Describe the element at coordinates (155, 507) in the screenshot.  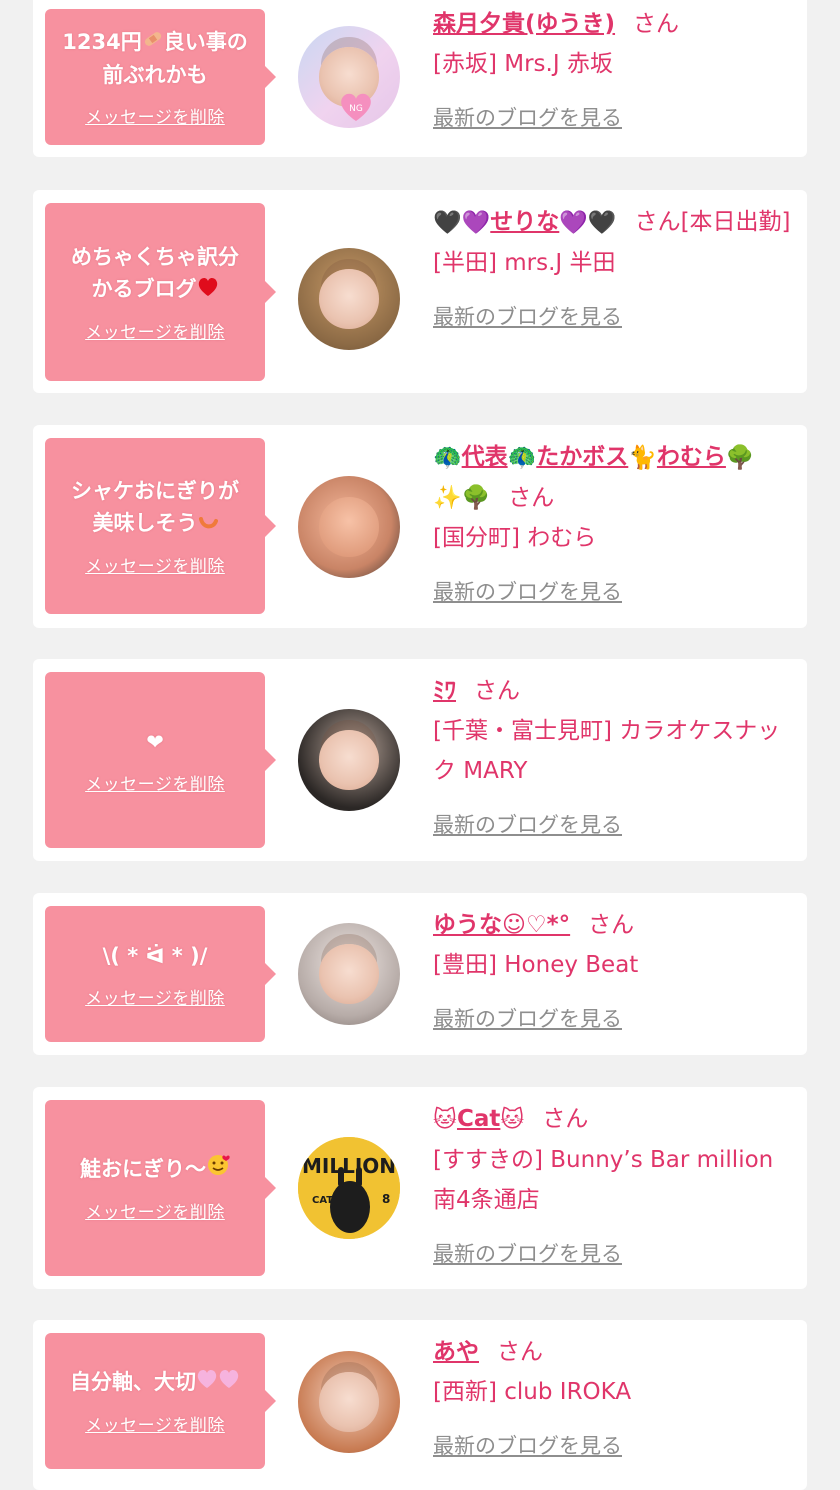
I see `message-text: シャケおにぎりが 美味しそう` at that location.